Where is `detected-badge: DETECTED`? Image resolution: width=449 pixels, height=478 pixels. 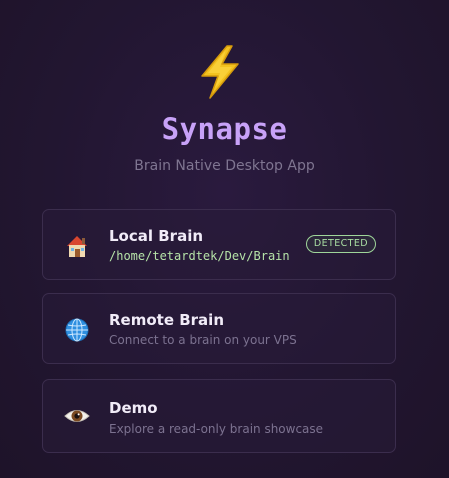 detected-badge: DETECTED is located at coordinates (340, 244).